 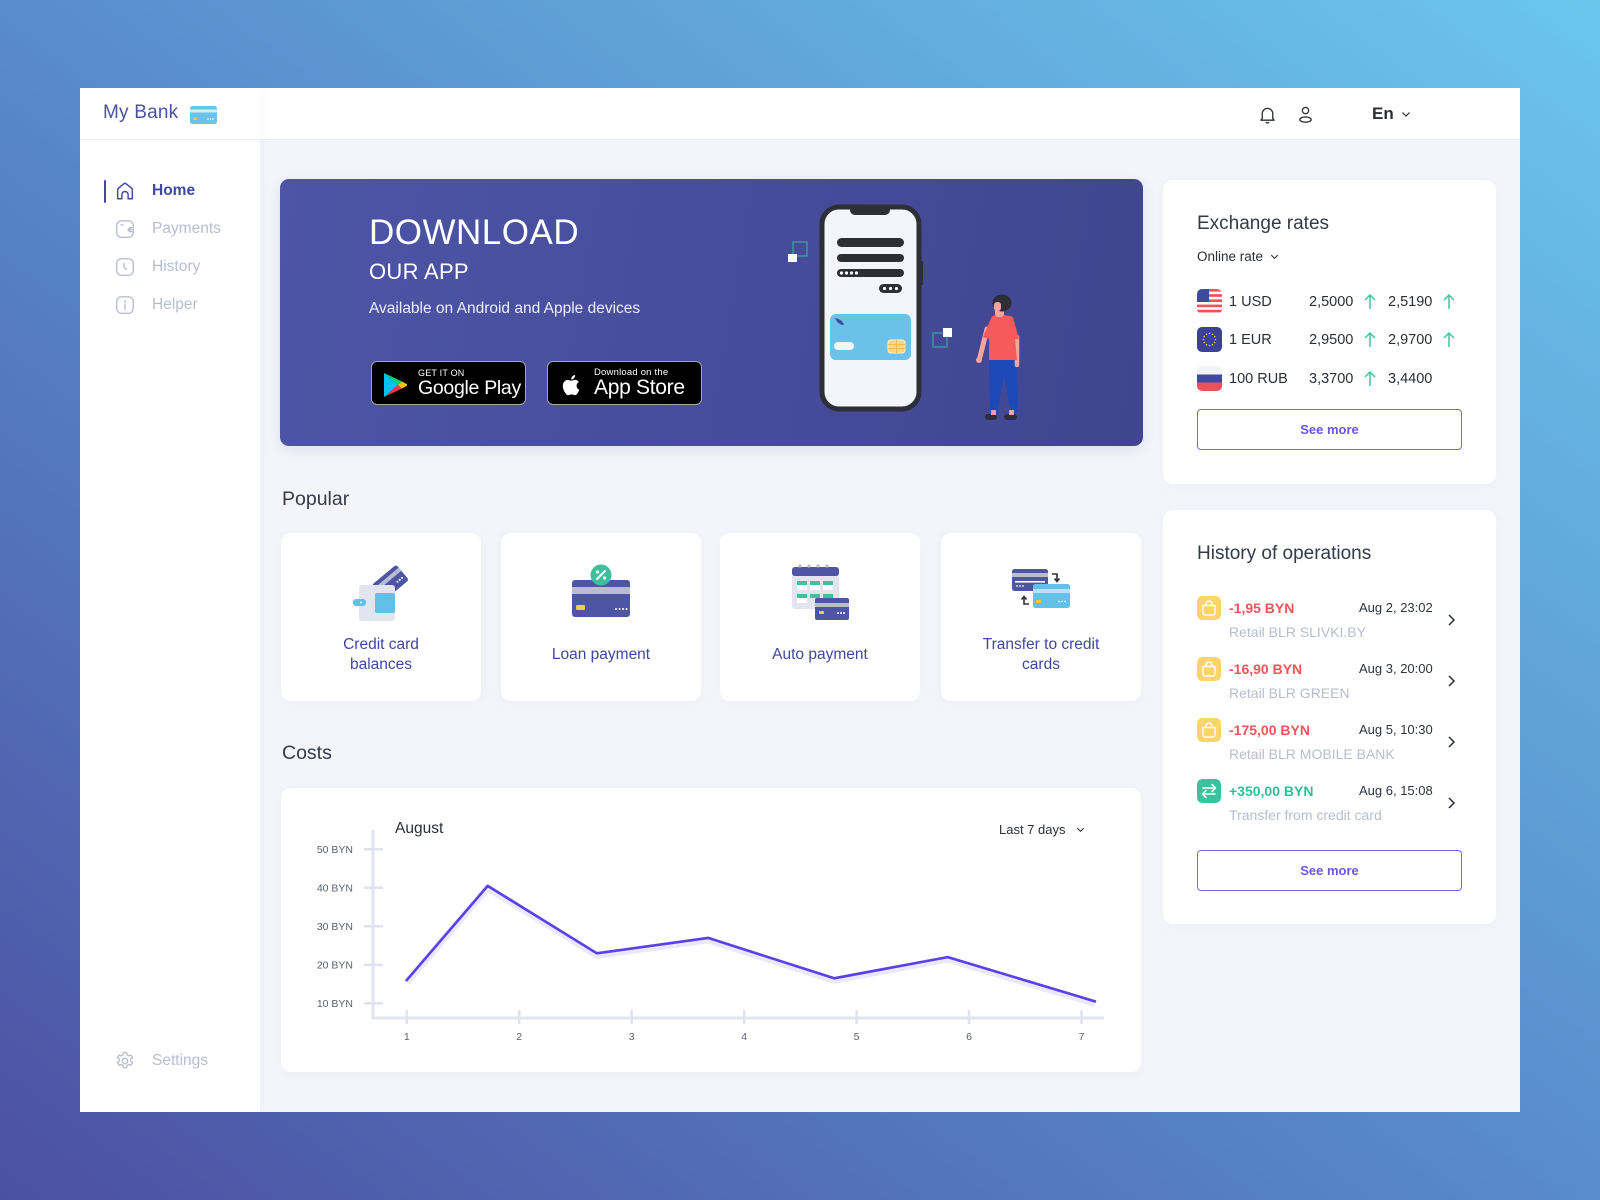 I want to click on label-line: Credit card, so click(x=381, y=644).